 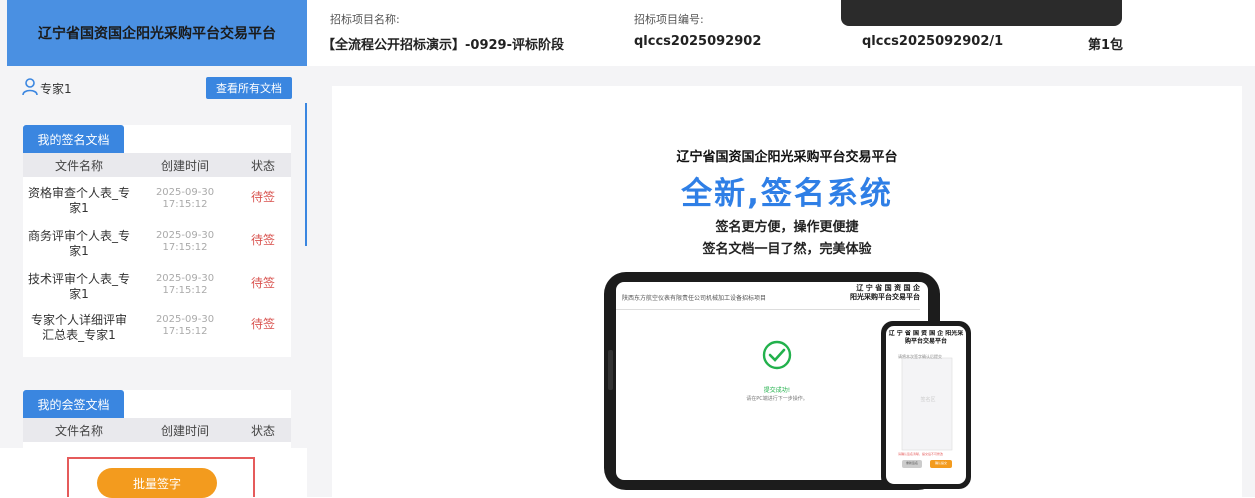 What do you see at coordinates (777, 355) in the screenshot?
I see `check-circle-icon` at bounding box center [777, 355].